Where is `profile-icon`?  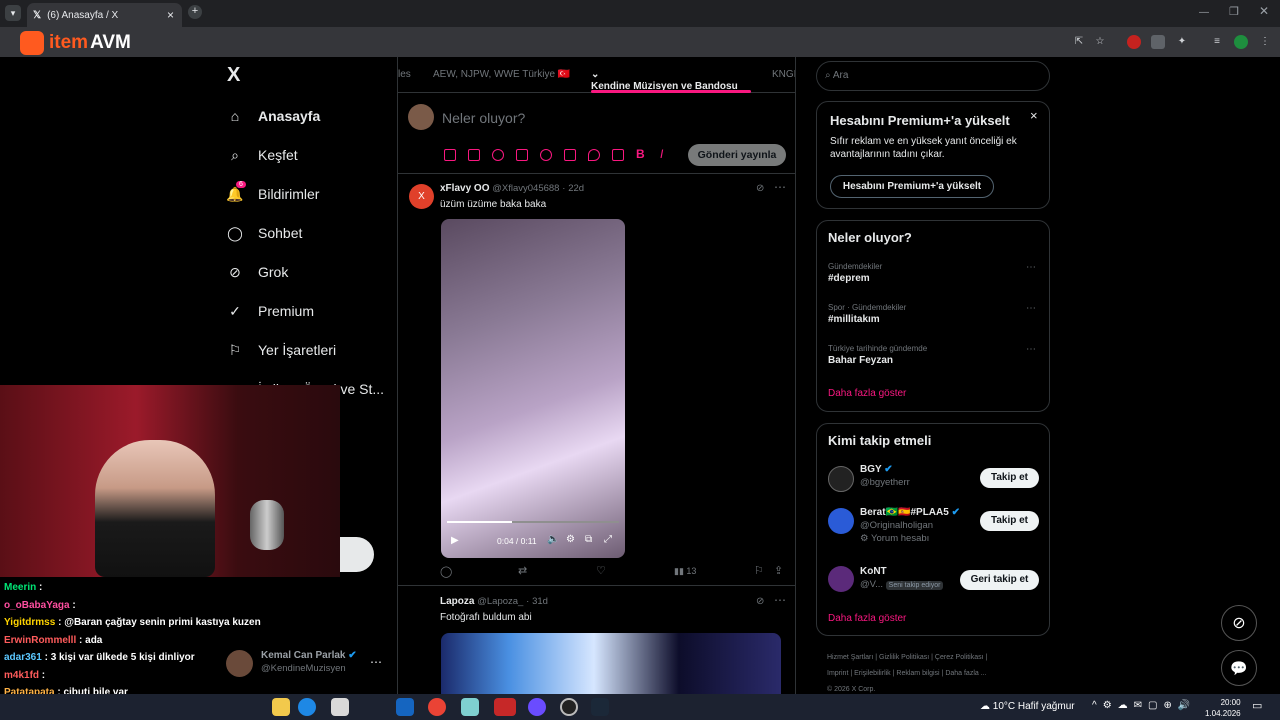 profile-icon is located at coordinates (1241, 42).